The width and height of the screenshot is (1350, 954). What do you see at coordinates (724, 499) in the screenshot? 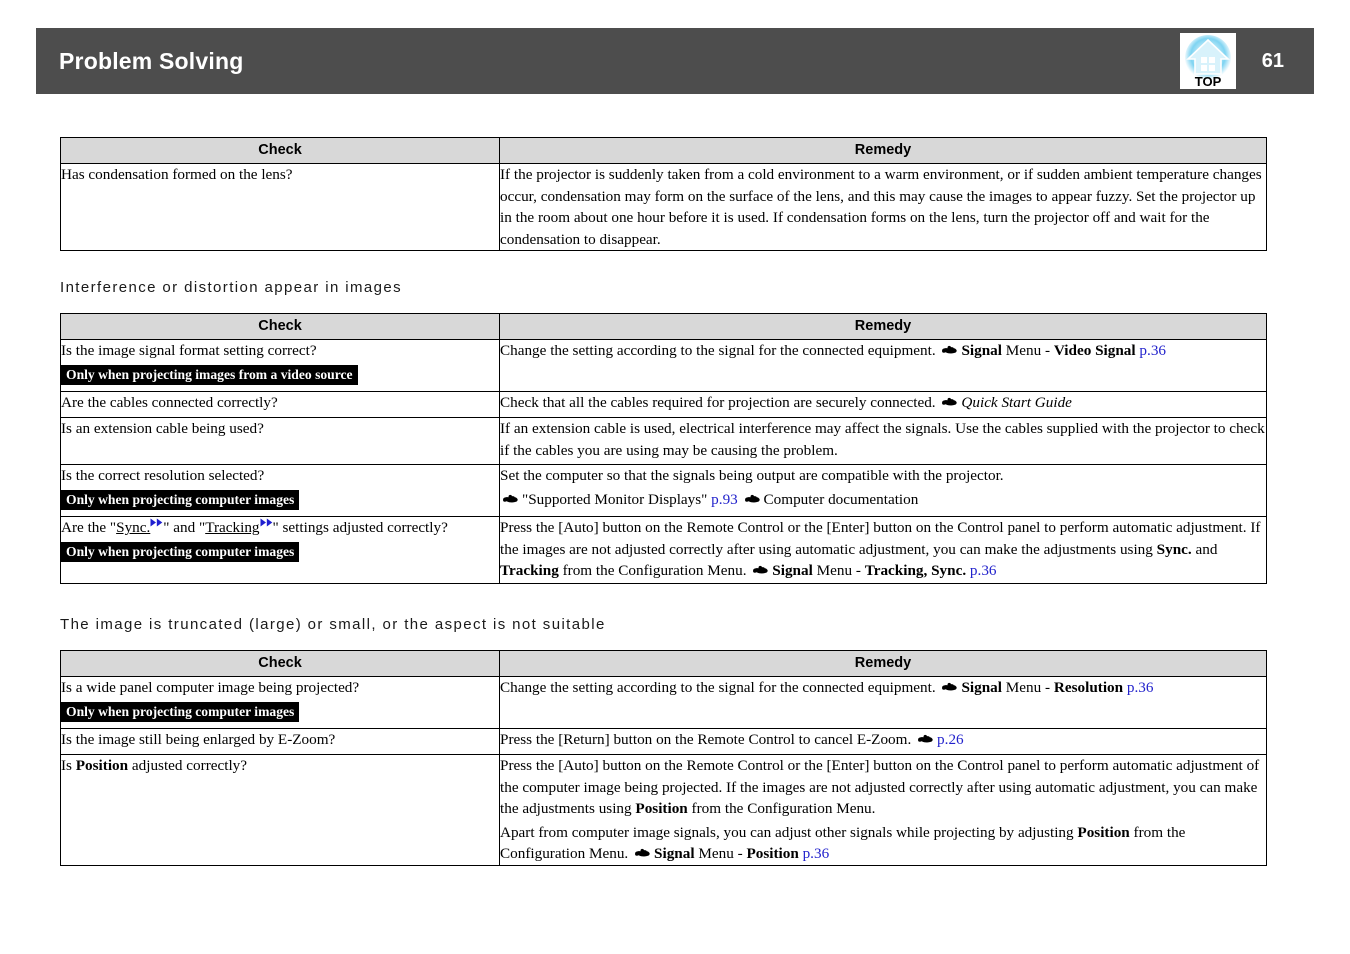
I see `page-link: p.93` at bounding box center [724, 499].